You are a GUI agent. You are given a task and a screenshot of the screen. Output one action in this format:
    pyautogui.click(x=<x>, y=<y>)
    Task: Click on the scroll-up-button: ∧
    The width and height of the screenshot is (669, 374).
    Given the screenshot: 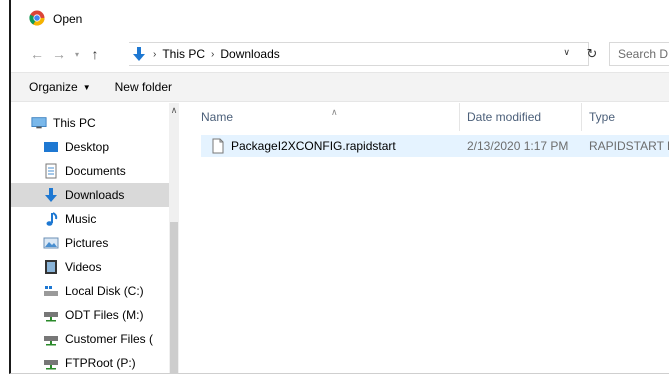 What is the action you would take?
    pyautogui.click(x=174, y=110)
    